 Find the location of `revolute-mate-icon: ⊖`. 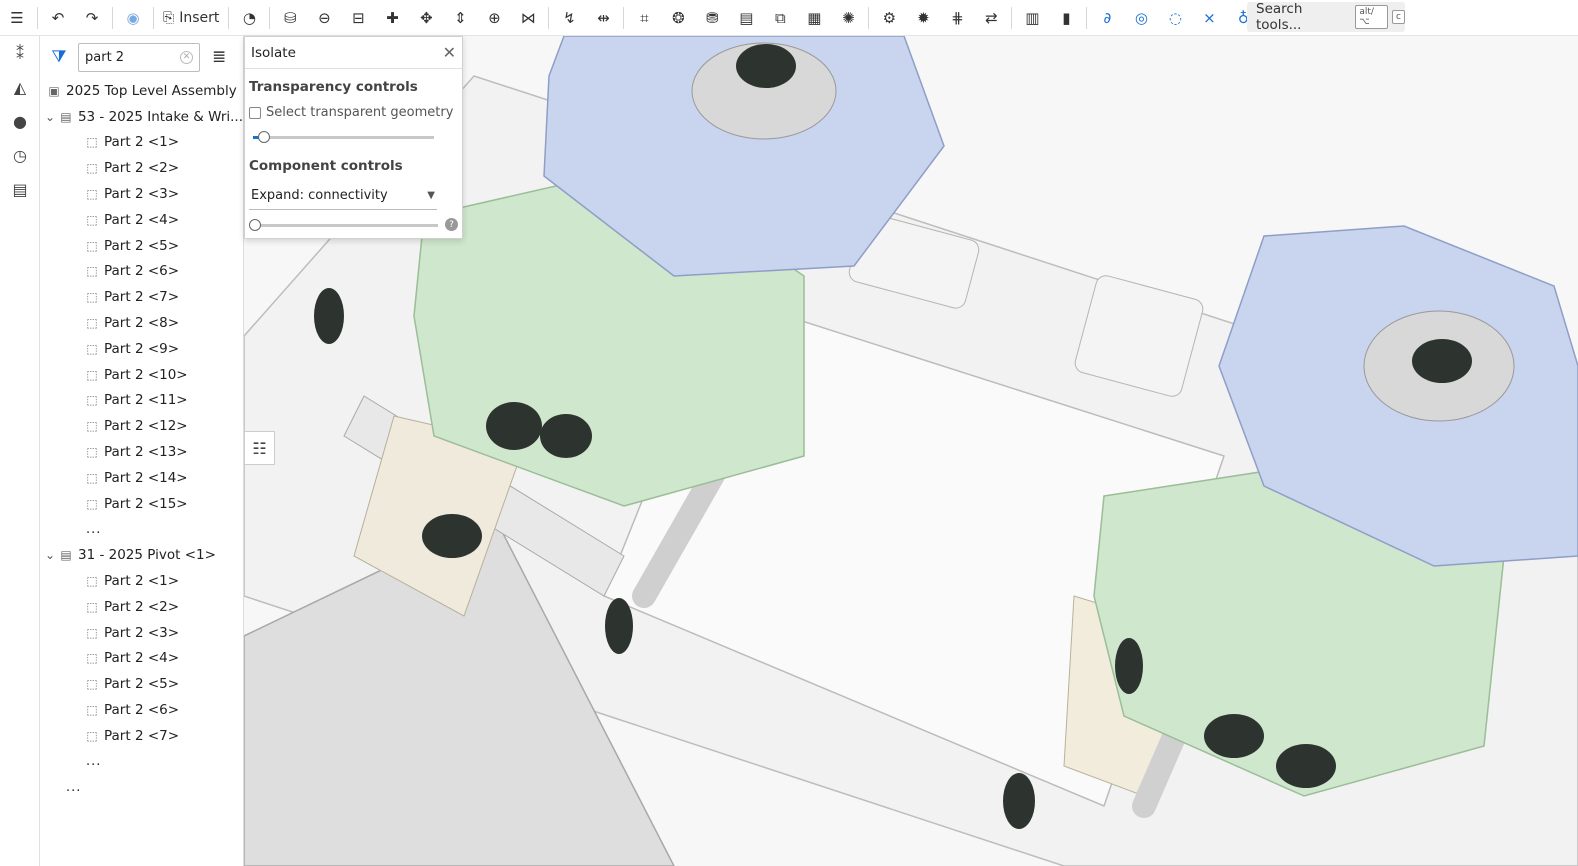

revolute-mate-icon: ⊖ is located at coordinates (324, 18).